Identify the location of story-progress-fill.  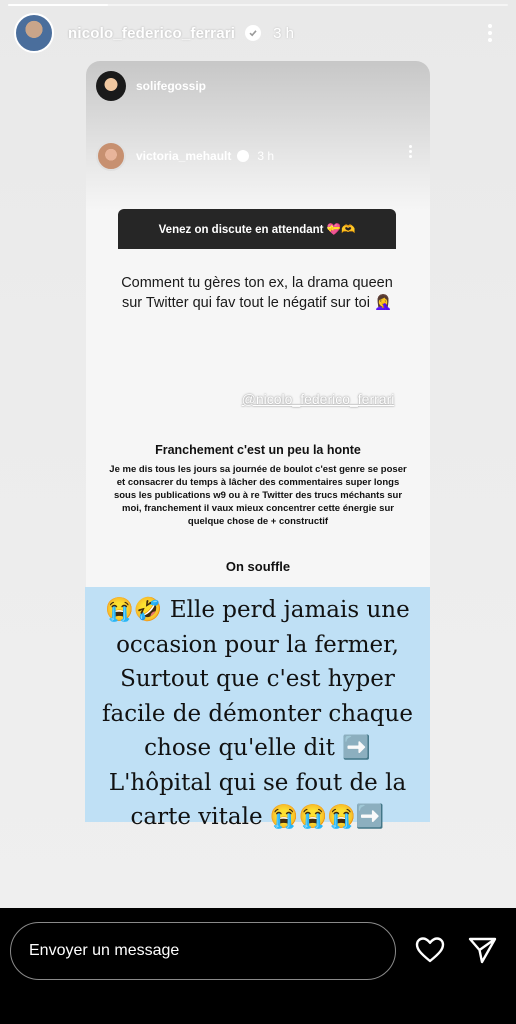
(58, 5).